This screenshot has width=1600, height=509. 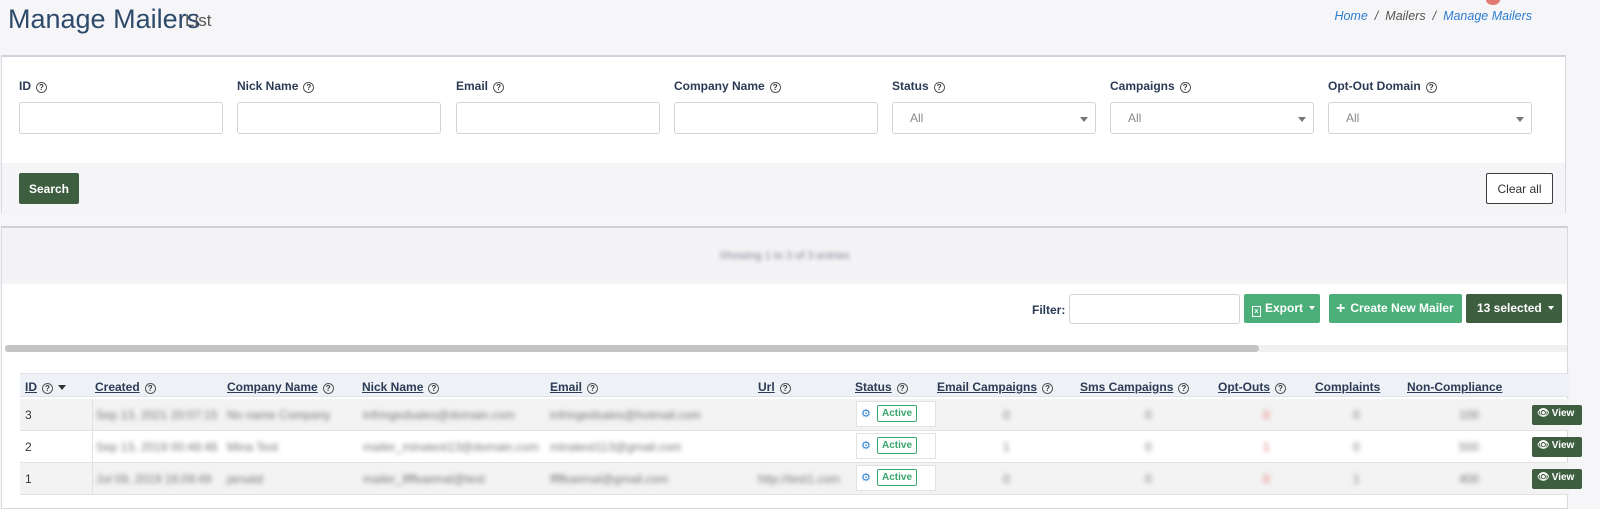 I want to click on nick-name-cell: infringedsales@domain.com, so click(x=439, y=415).